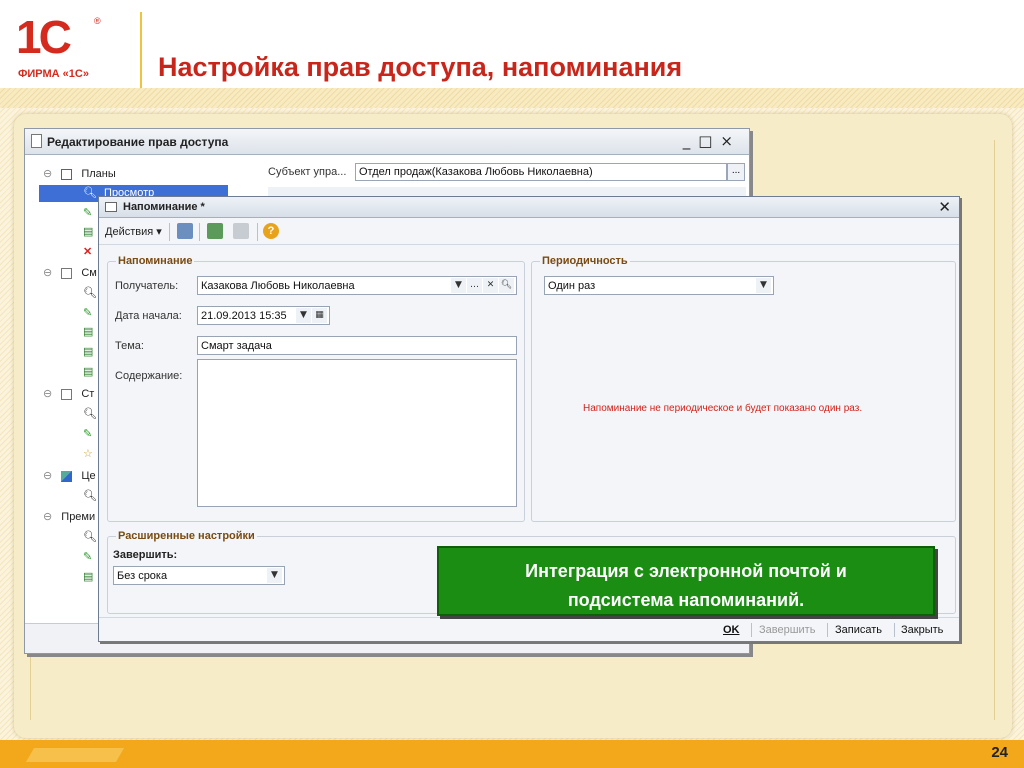 The width and height of the screenshot is (1024, 768). Describe the element at coordinates (319, 315) in the screenshot. I see `calendar-icon: ▦` at that location.